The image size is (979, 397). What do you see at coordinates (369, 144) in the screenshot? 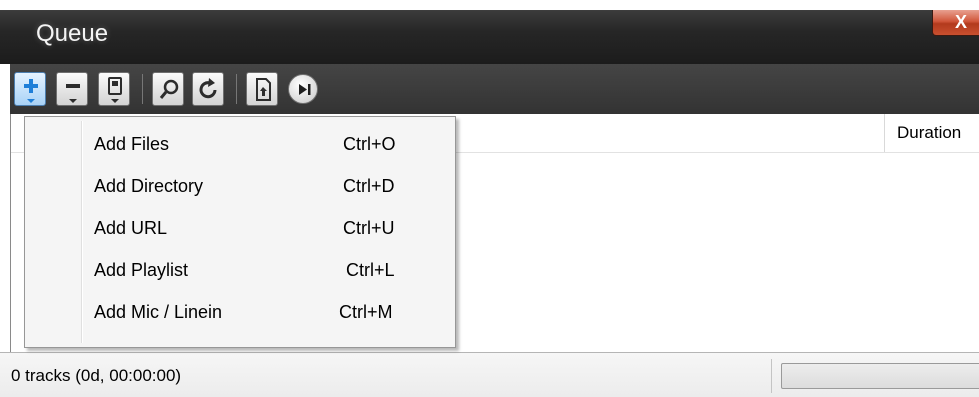
I see `menu-item-shortcut: Ctrl+O` at bounding box center [369, 144].